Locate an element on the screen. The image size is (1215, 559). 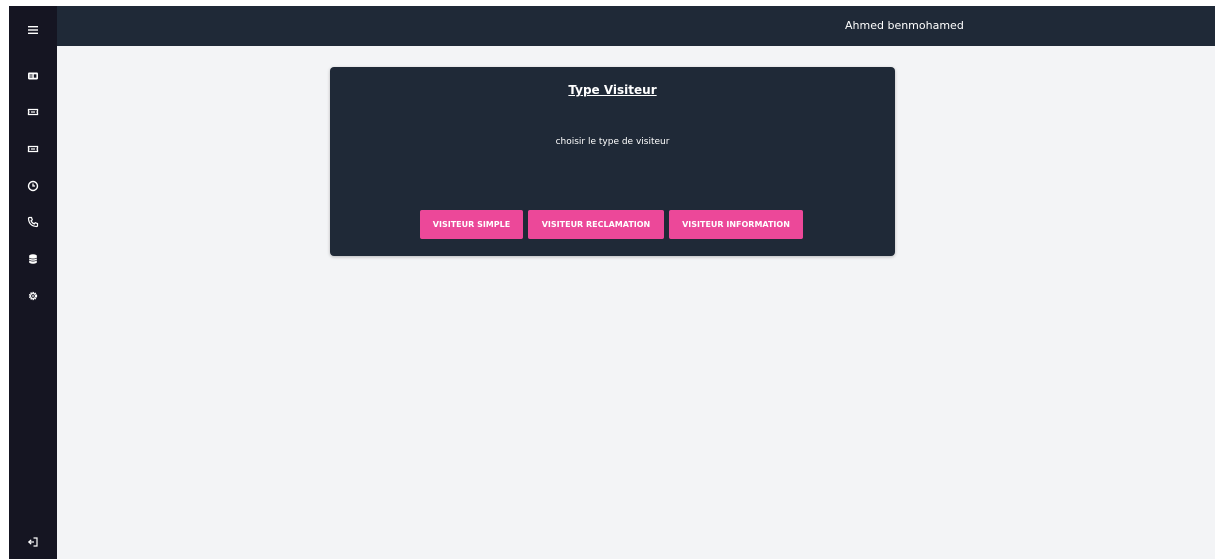
visiteur-reclamation-button: VISITEUR RECLAMATION is located at coordinates (596, 224).